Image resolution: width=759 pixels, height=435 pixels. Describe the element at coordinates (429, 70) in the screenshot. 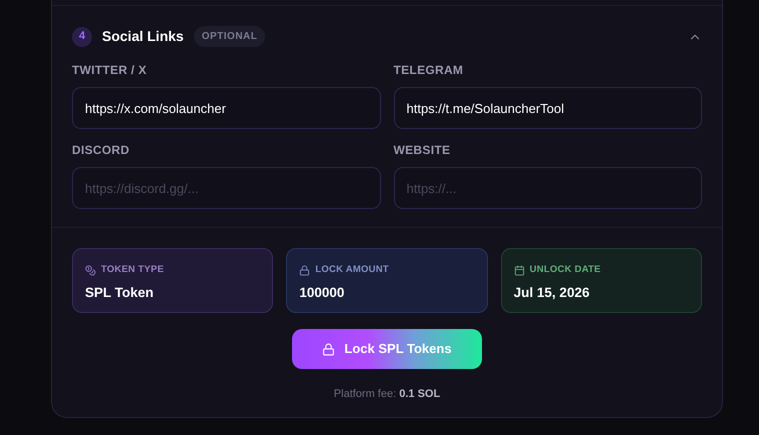

I see `field-label: TELEGRAM` at that location.